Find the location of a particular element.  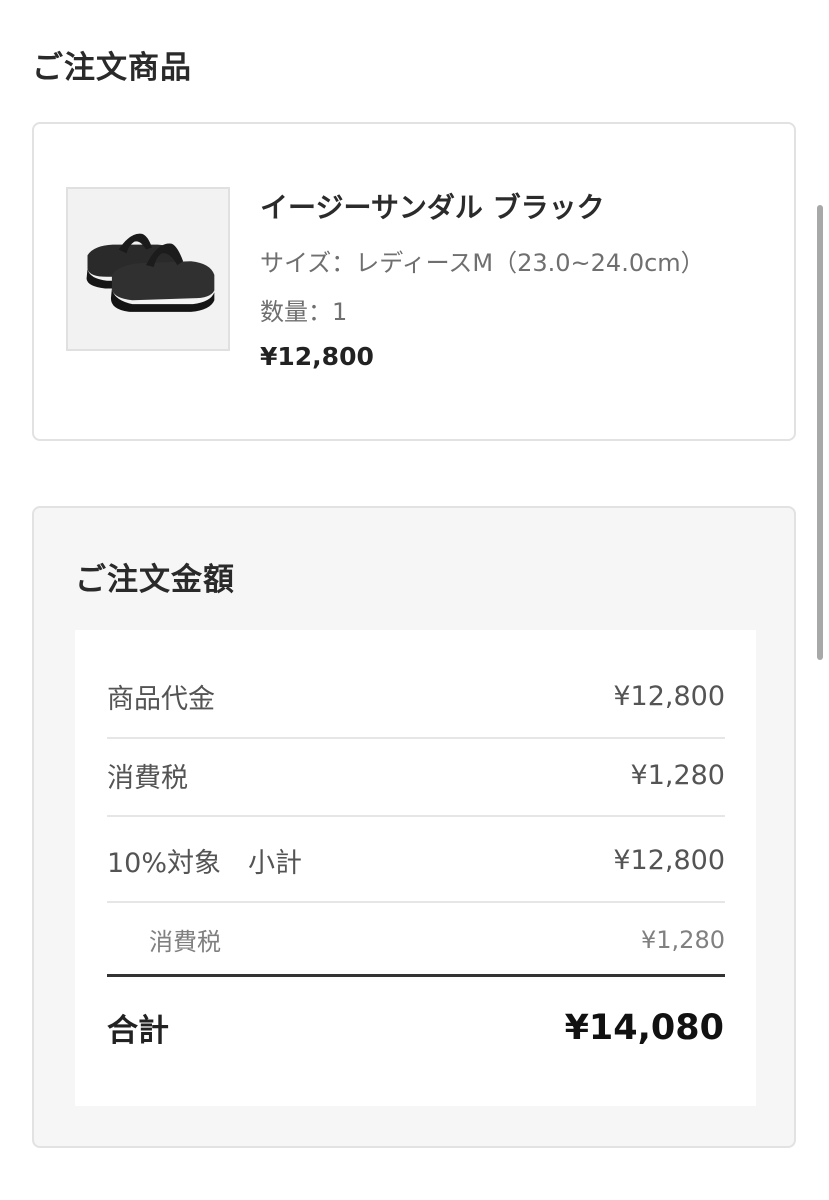

subtotal-label: 商品代金 is located at coordinates (161, 699).